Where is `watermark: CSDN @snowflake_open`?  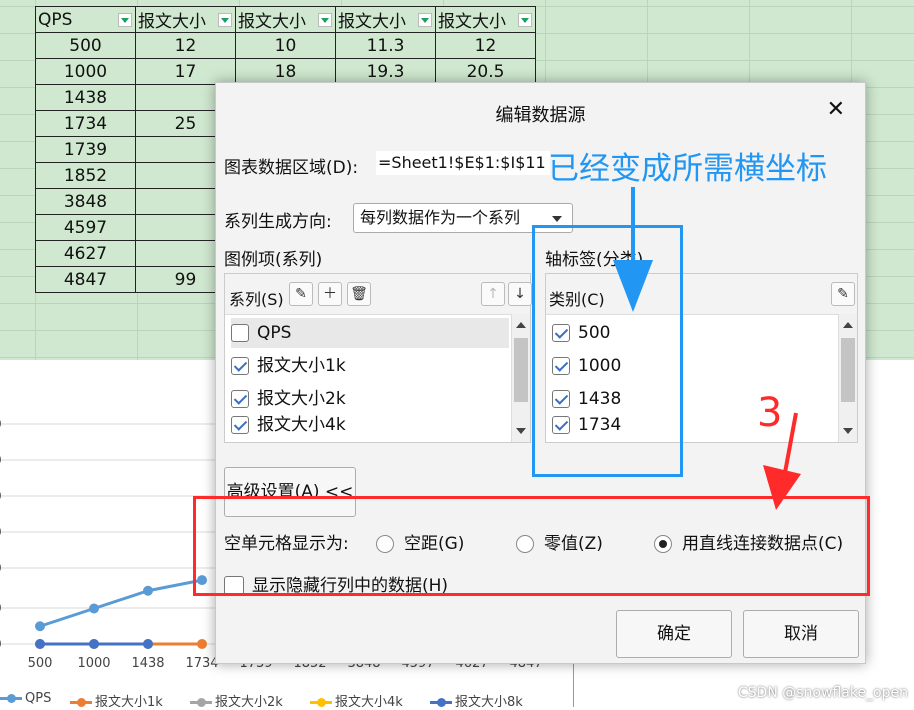
watermark: CSDN @snowflake_open is located at coordinates (822, 693).